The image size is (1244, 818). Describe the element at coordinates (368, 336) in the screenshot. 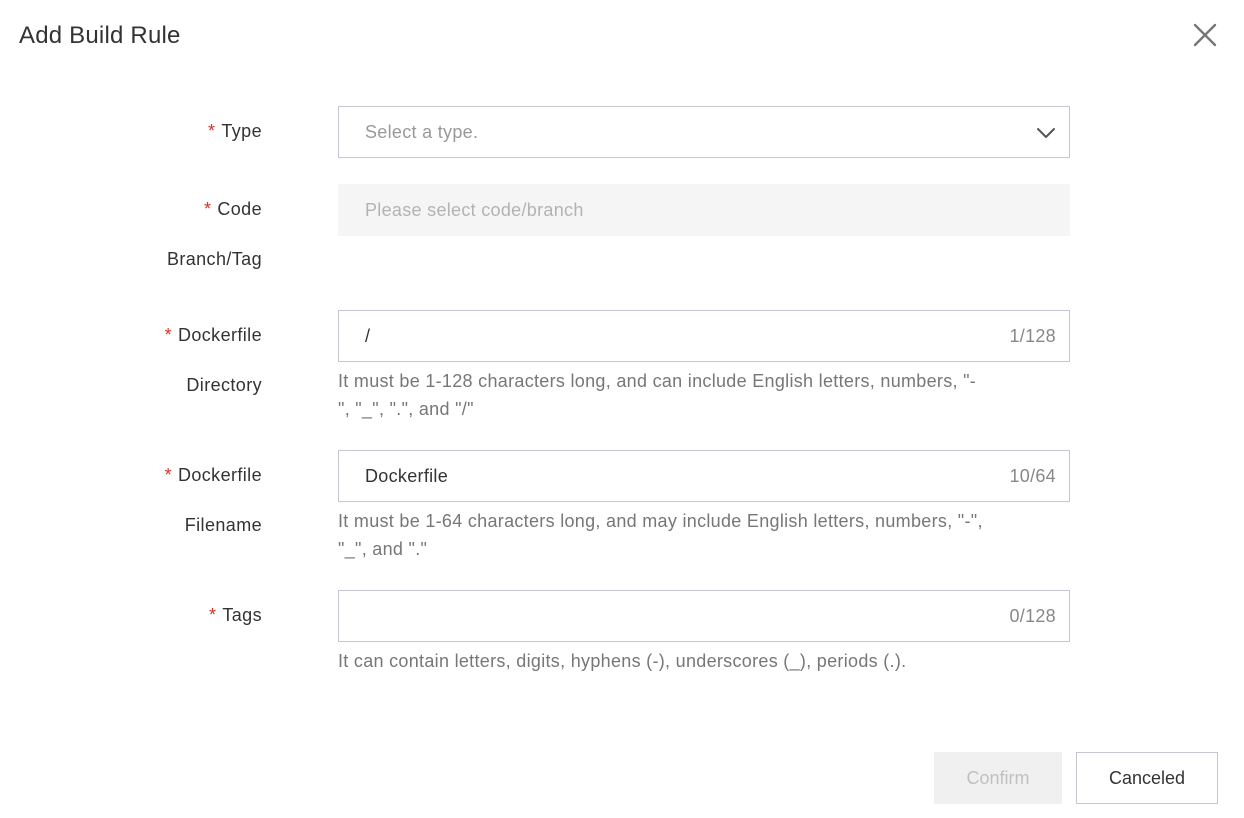

I see `dockerfile-directory-value: /` at that location.